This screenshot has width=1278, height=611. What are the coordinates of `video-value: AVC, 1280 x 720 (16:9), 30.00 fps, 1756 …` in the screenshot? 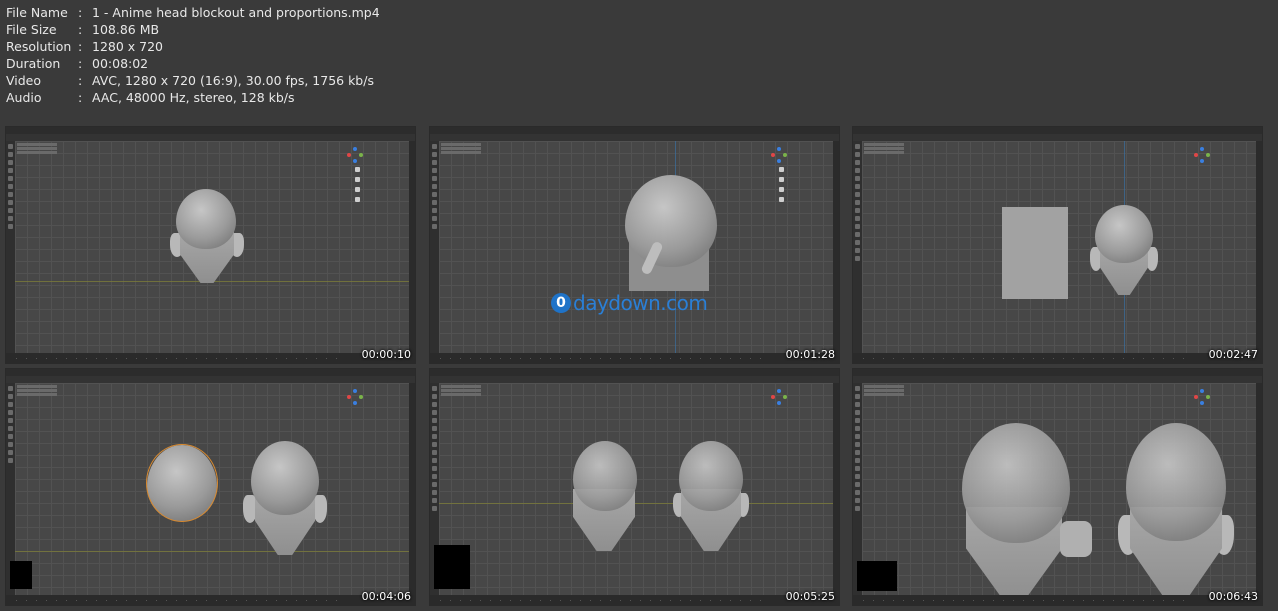 It's located at (233, 80).